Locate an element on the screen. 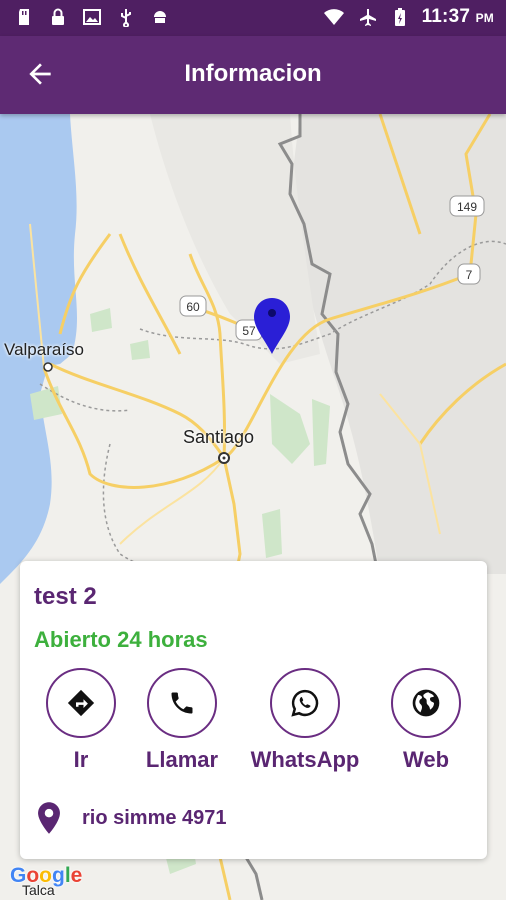 This screenshot has height=900, width=506. google-logo: Google is located at coordinates (46, 875).